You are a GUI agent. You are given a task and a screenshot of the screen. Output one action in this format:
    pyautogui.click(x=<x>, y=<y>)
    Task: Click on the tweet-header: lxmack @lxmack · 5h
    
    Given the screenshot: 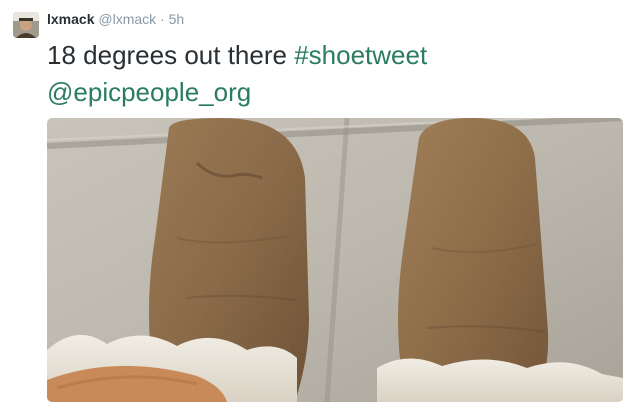 What is the action you would take?
    pyautogui.click(x=115, y=19)
    